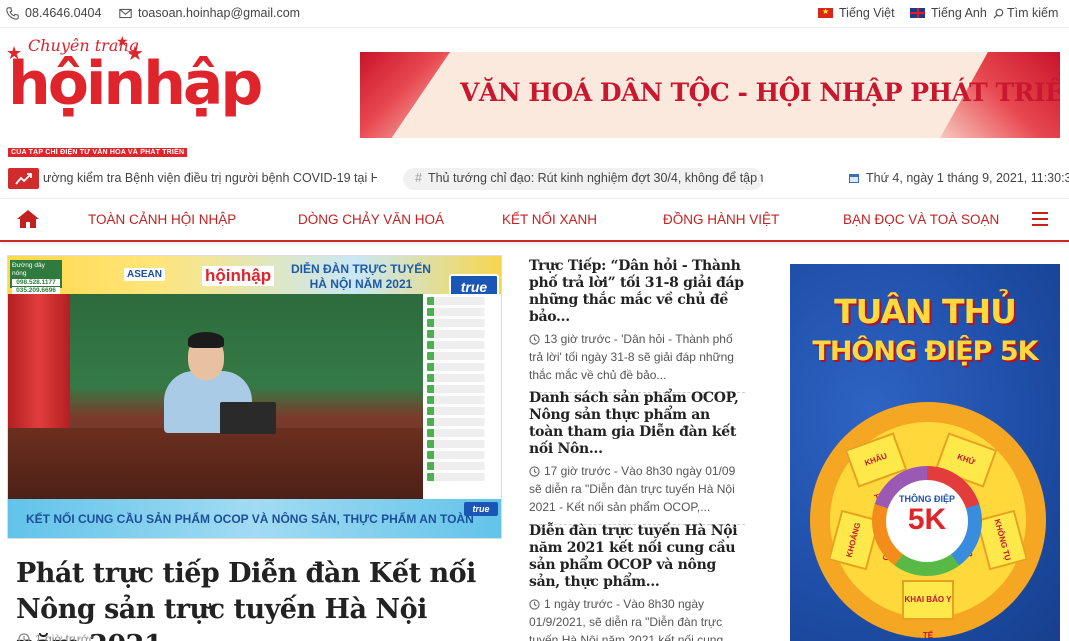 This screenshot has height=641, width=1069. I want to click on ad-headline-1: TUÂN THỦ, so click(925, 311).